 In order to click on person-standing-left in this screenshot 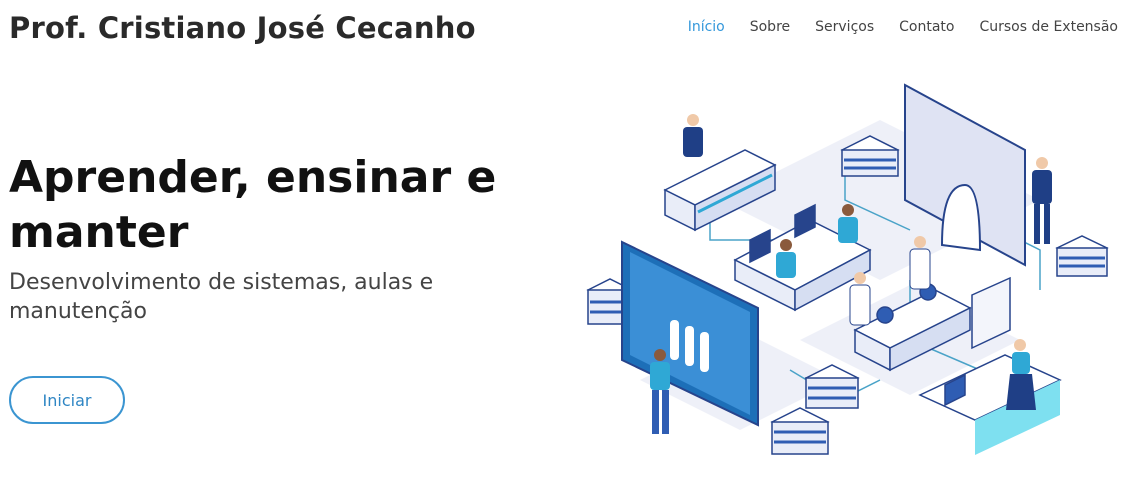, I will do `click(693, 135)`.